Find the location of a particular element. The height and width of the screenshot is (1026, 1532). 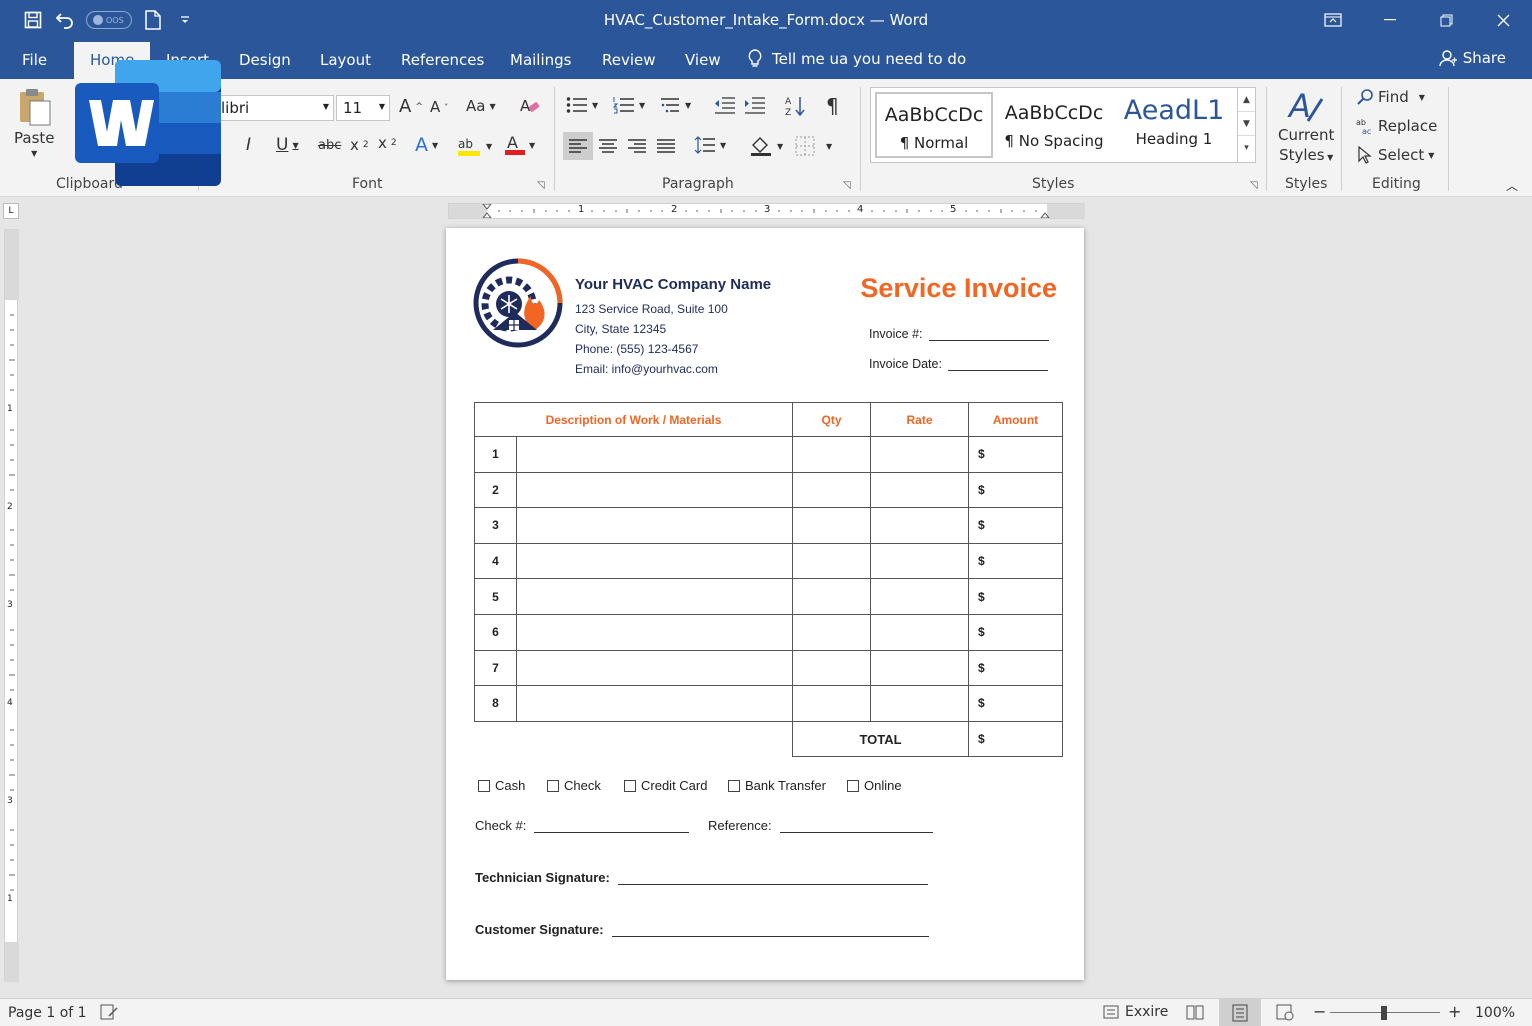

paste-dropdown-icon: ▼ is located at coordinates (34, 153).